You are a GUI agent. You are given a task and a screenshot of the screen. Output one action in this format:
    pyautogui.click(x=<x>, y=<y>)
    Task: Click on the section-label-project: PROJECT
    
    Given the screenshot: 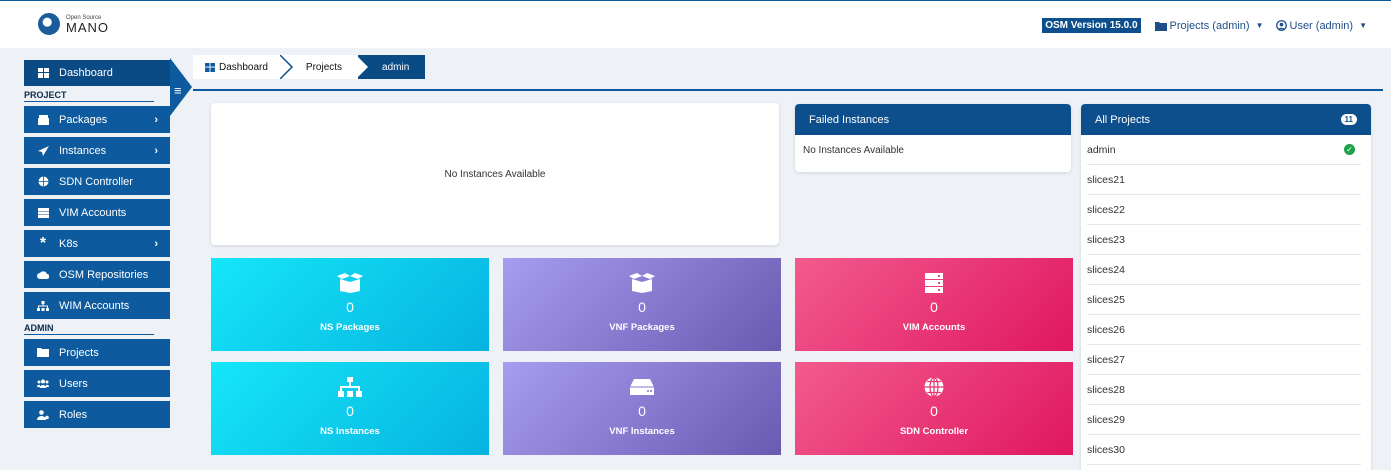 What is the action you would take?
    pyautogui.click(x=97, y=97)
    